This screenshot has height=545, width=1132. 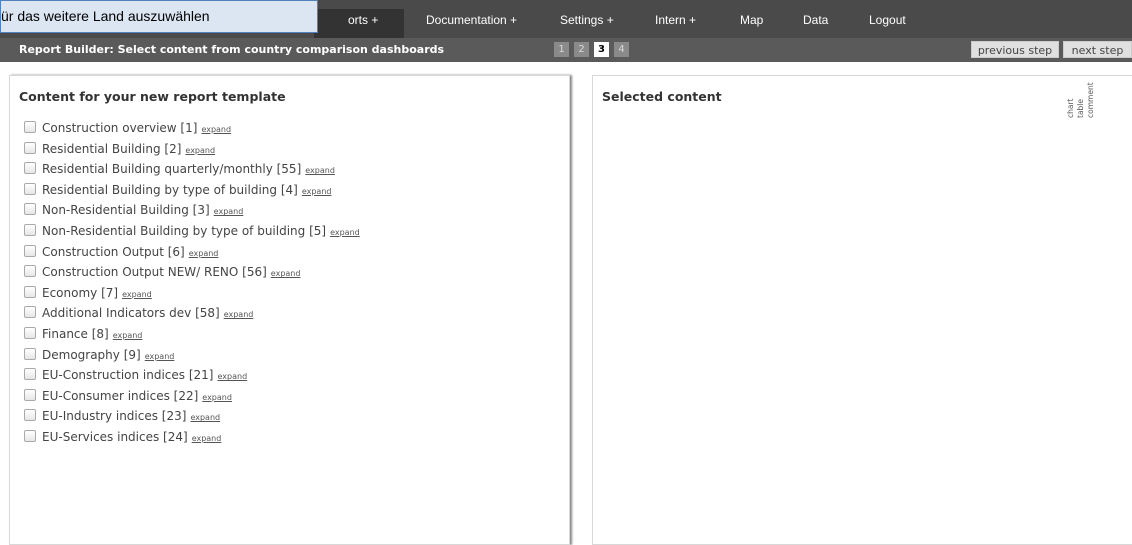 What do you see at coordinates (120, 128) in the screenshot?
I see `content-item-label: Construction overview [1]` at bounding box center [120, 128].